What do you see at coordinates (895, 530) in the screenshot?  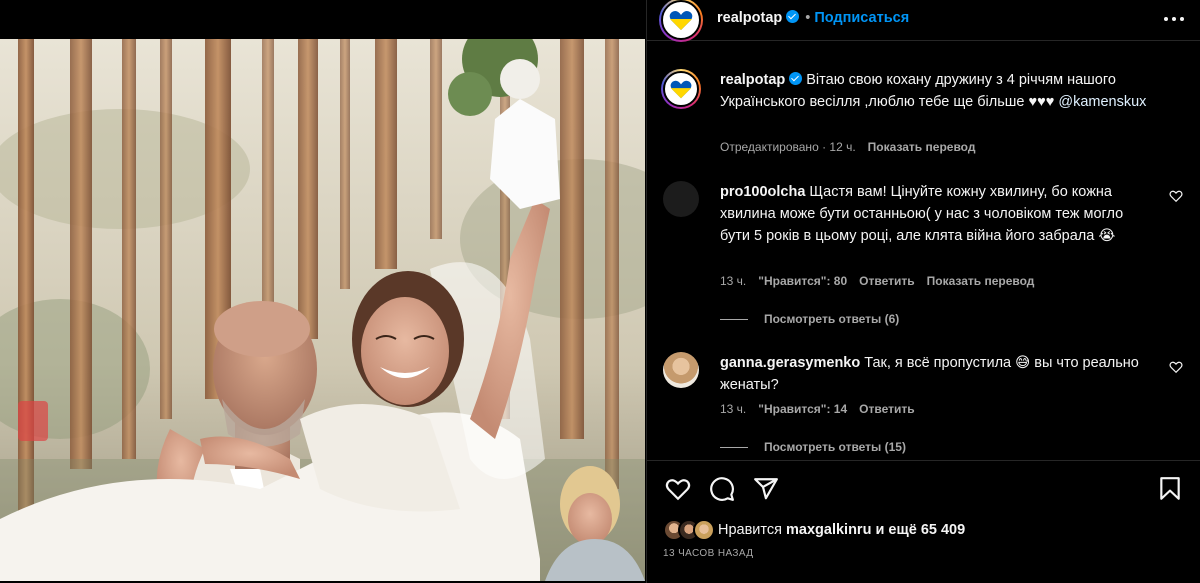 I see `likes-middle: и ещё` at bounding box center [895, 530].